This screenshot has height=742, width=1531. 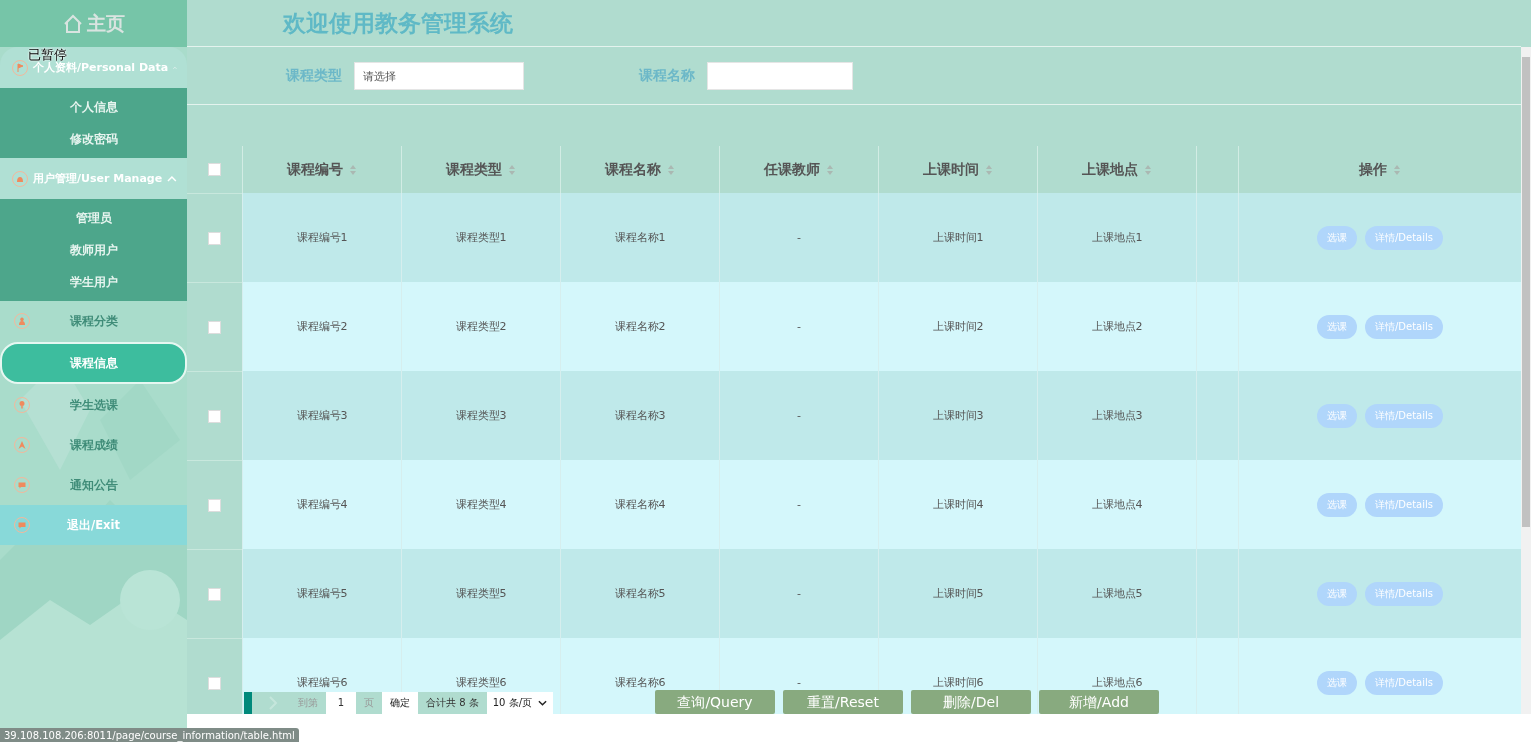 I want to click on column-header: 课程名称, so click(x=633, y=169).